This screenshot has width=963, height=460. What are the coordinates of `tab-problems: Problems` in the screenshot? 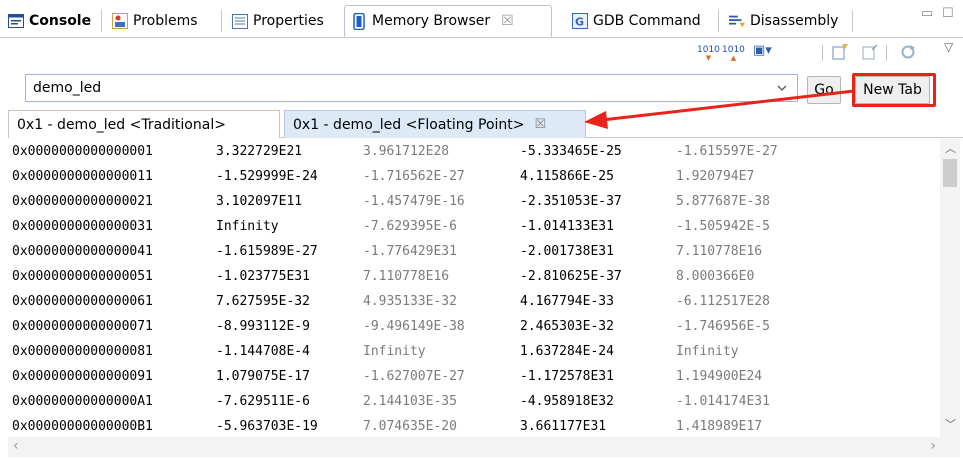 It's located at (155, 21).